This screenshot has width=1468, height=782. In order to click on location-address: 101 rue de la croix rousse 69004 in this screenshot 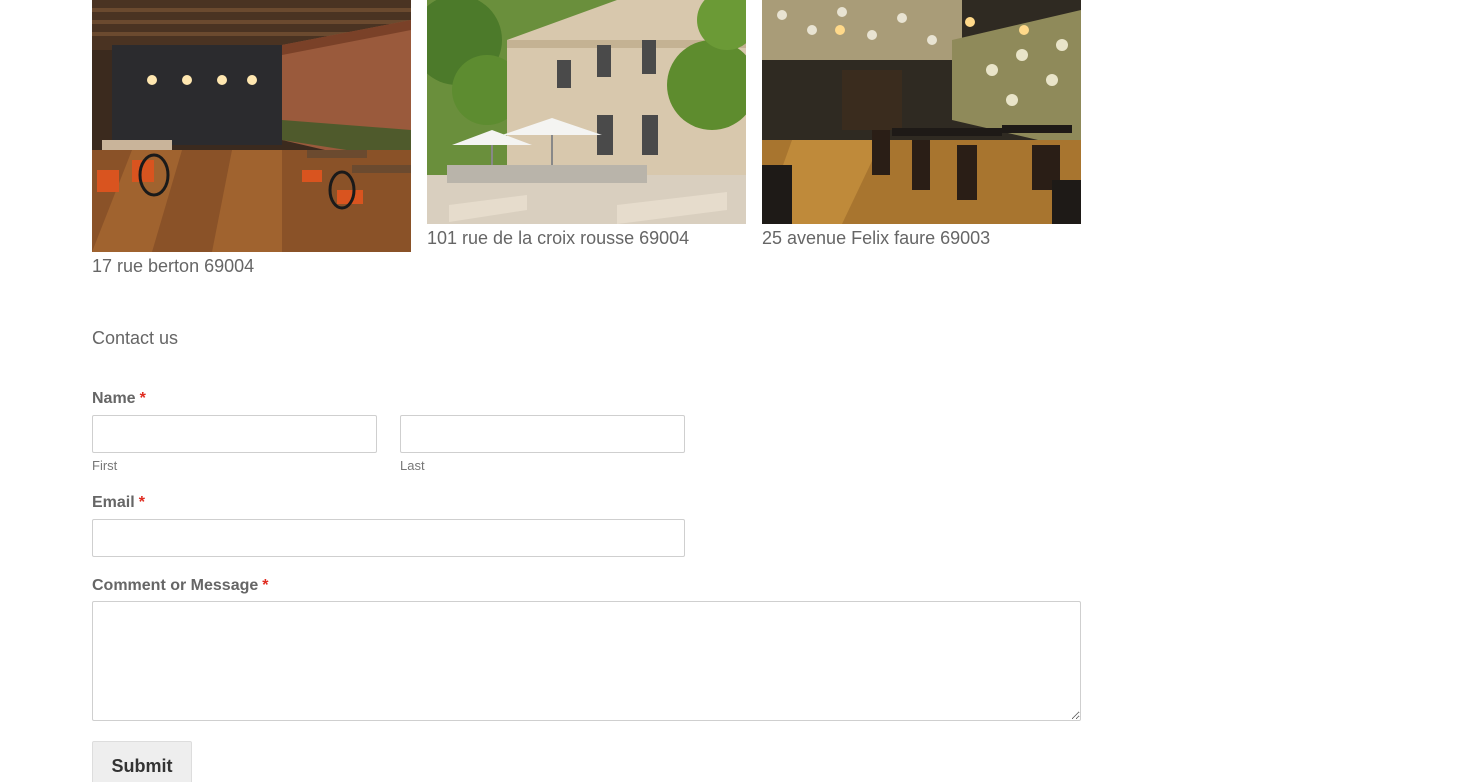, I will do `click(558, 238)`.